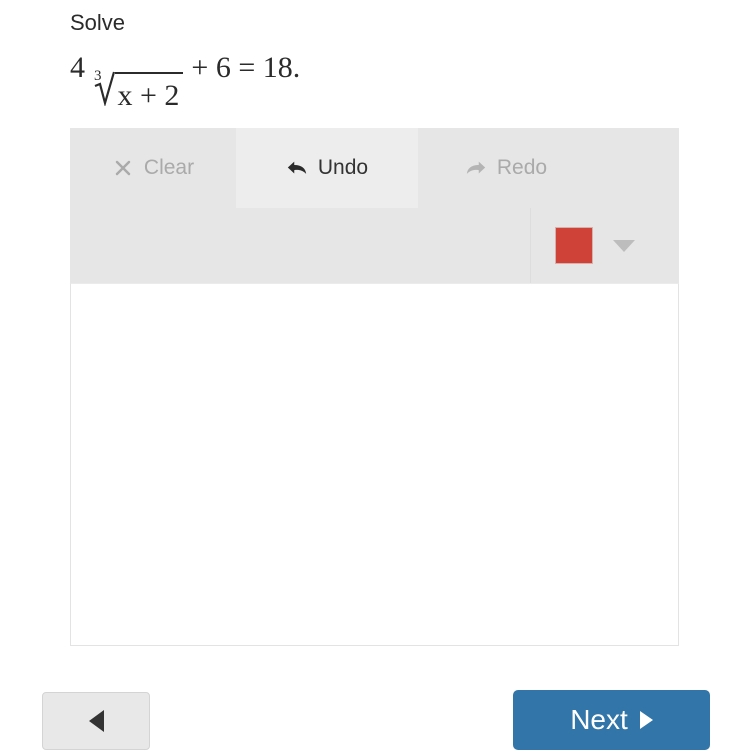  I want to click on equation-remainder: + 6 = 18, so click(242, 67).